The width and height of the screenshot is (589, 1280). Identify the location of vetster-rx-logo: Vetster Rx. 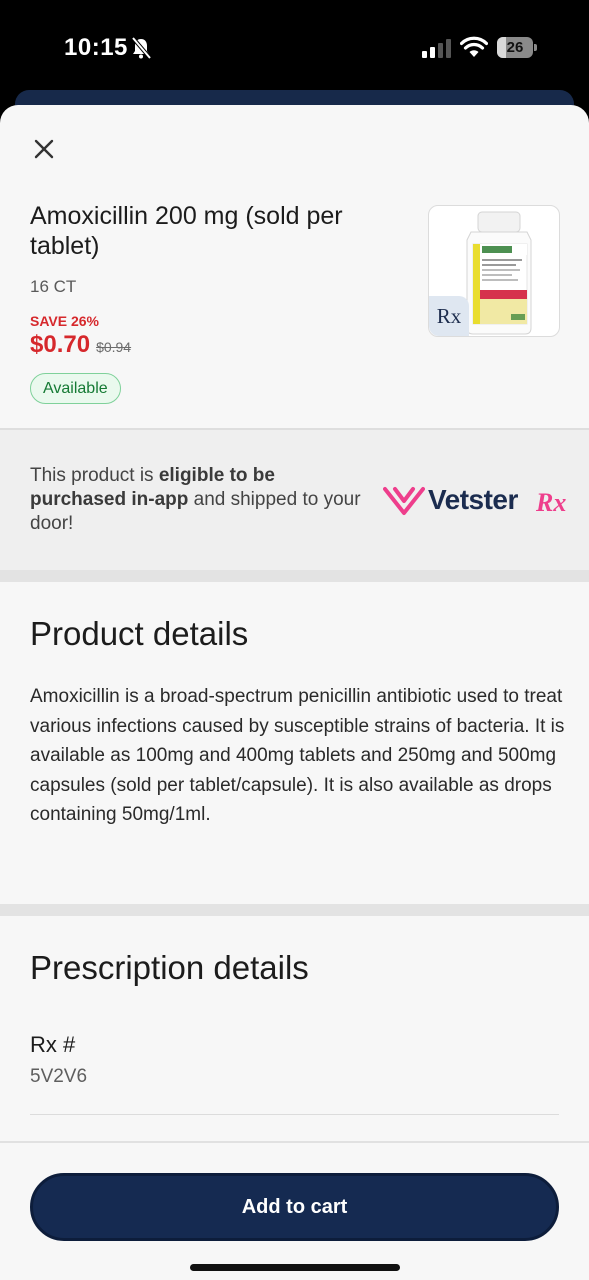
(475, 502).